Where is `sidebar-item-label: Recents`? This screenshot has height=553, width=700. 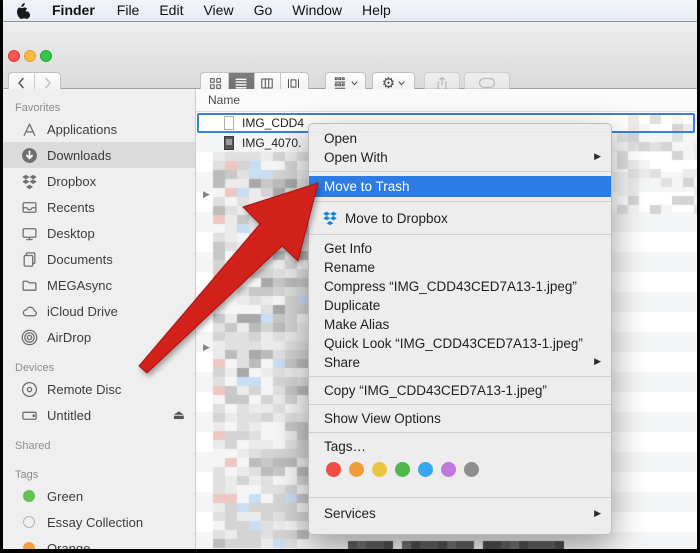
sidebar-item-label: Recents is located at coordinates (71, 207).